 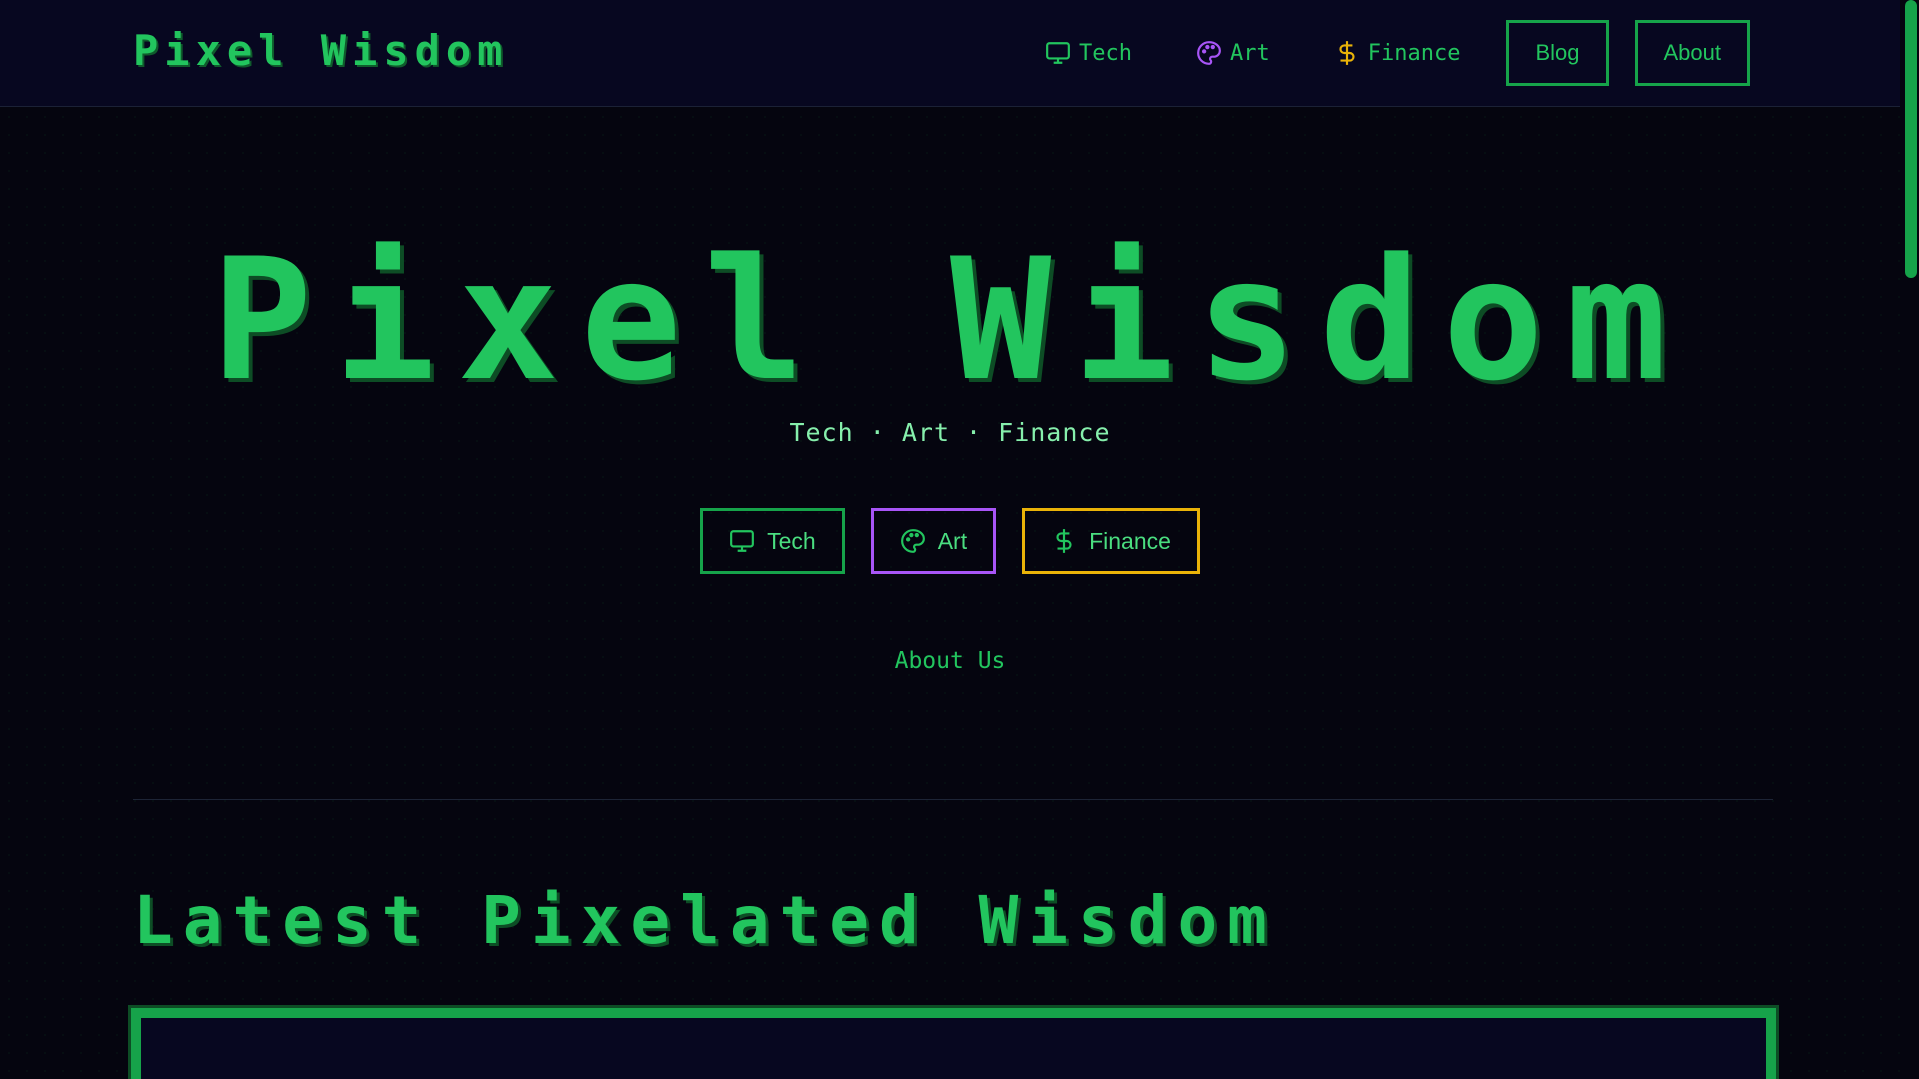 I want to click on site-header: Pixel Wisdom Tech Art Finance Blog About, so click(x=950, y=53).